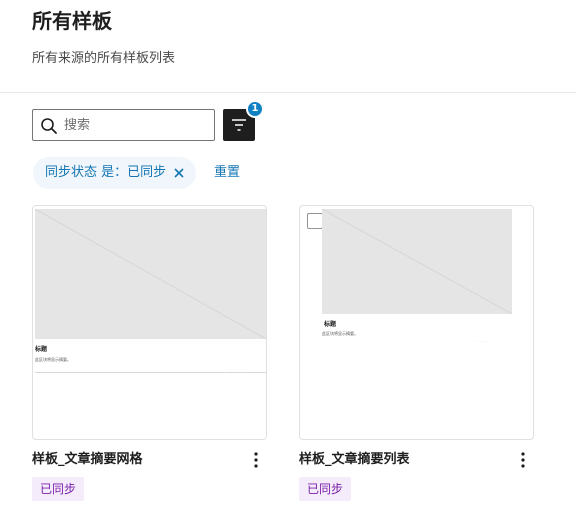 This screenshot has width=576, height=529. I want to click on filter-icon, so click(239, 125).